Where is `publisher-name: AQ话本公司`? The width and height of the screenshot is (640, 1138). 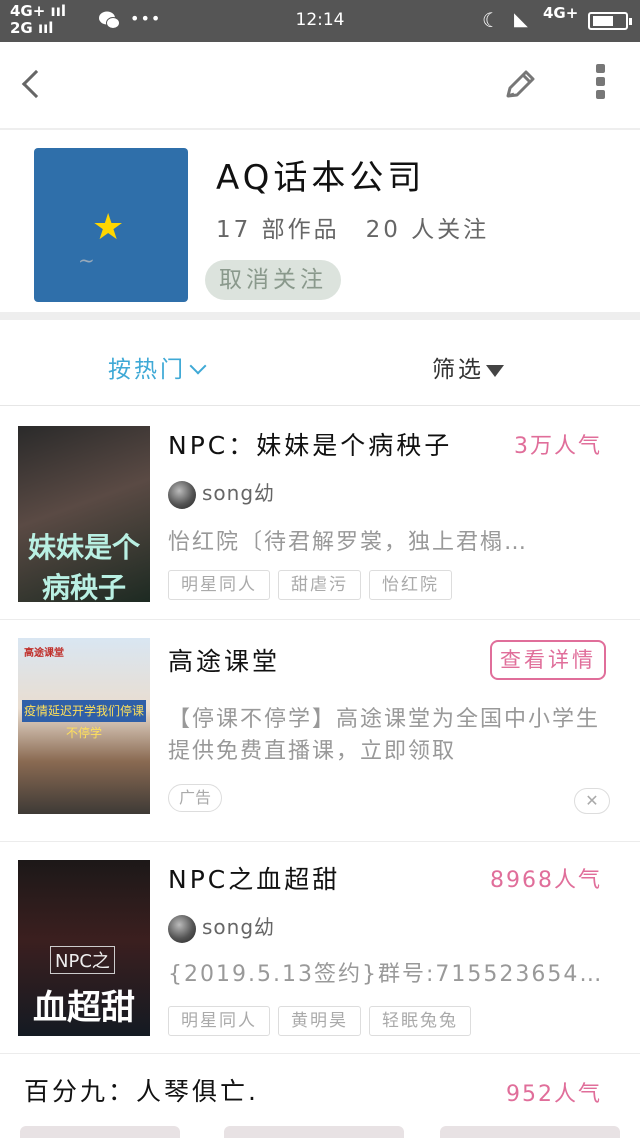
publisher-name: AQ话本公司 is located at coordinates (321, 178).